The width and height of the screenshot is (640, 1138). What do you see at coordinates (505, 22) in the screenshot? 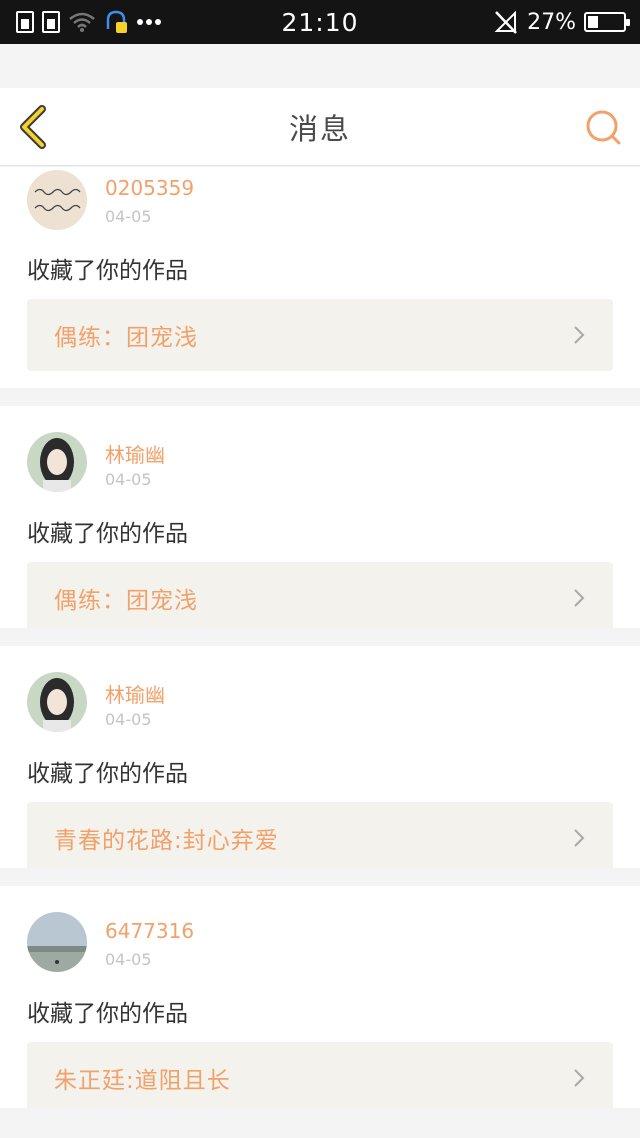
I see `no-signal-icon` at bounding box center [505, 22].